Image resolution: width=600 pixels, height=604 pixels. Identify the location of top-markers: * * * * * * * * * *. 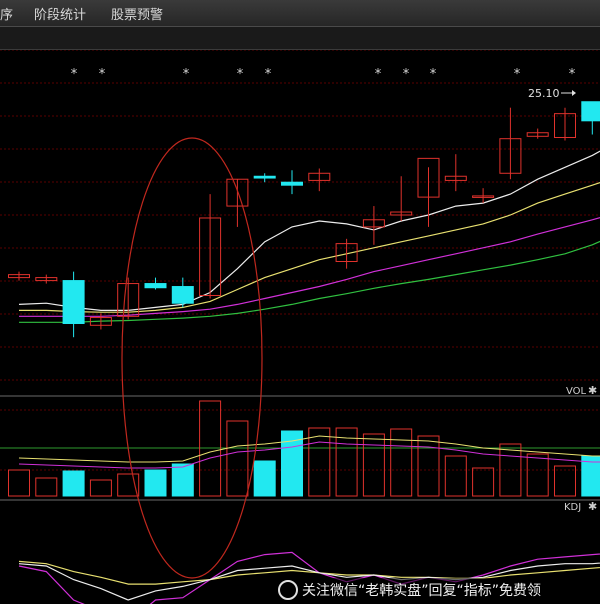
(323, 74).